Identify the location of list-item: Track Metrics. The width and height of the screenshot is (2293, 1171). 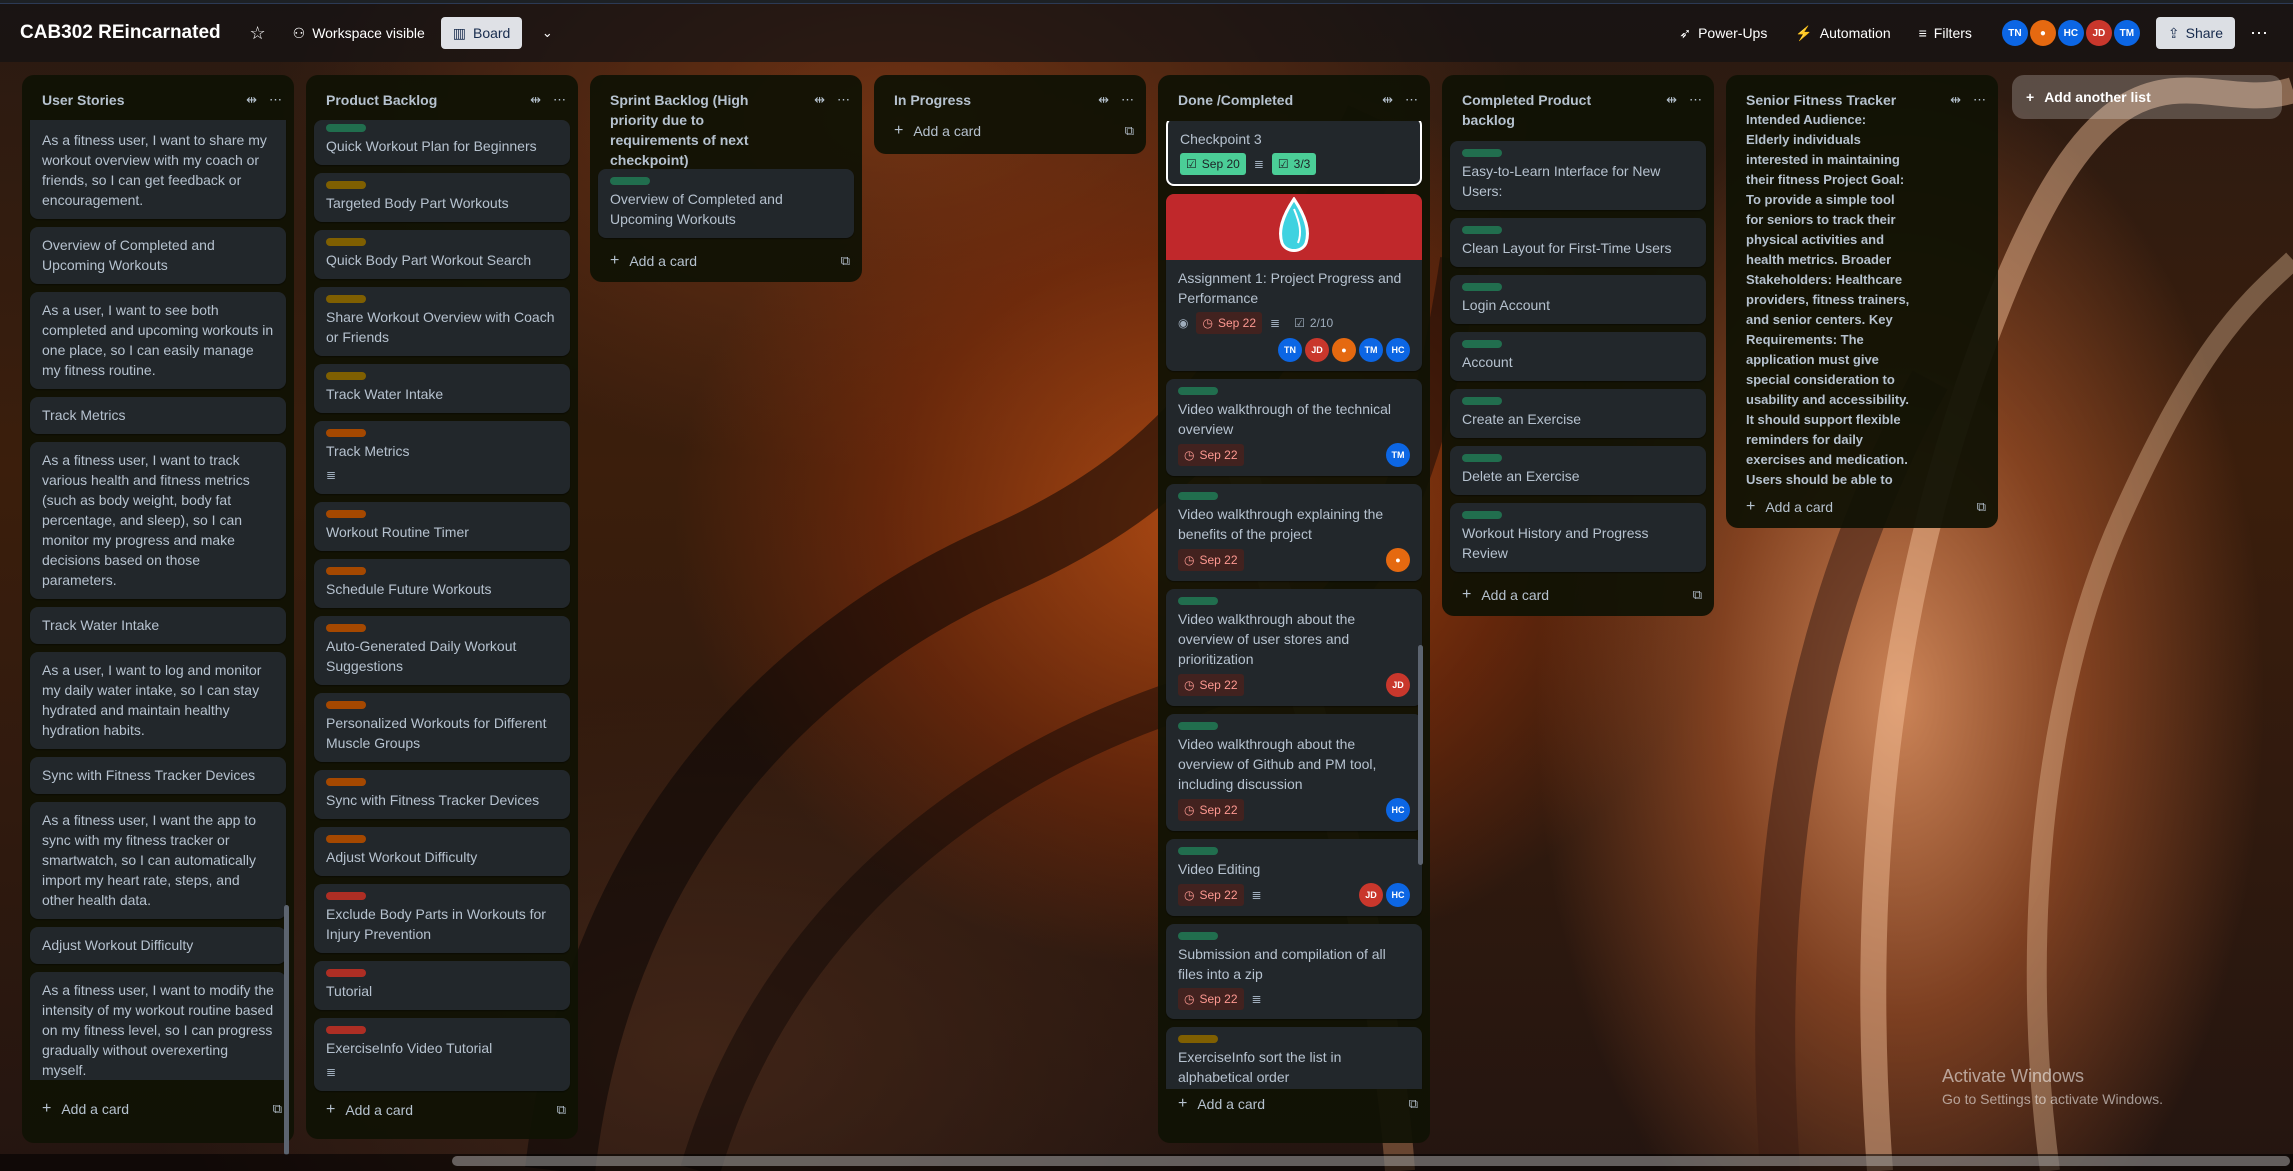
(158, 415).